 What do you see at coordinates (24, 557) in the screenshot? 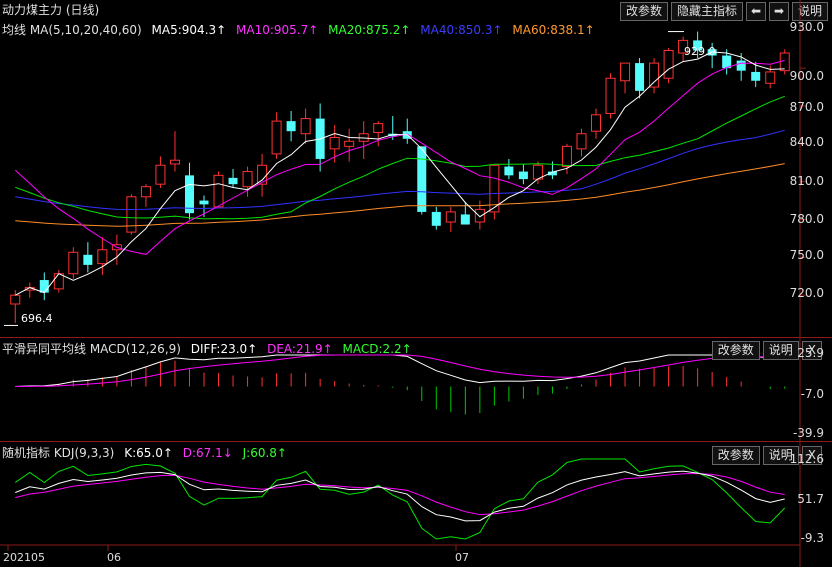
I see `x-axis-label: 202105` at bounding box center [24, 557].